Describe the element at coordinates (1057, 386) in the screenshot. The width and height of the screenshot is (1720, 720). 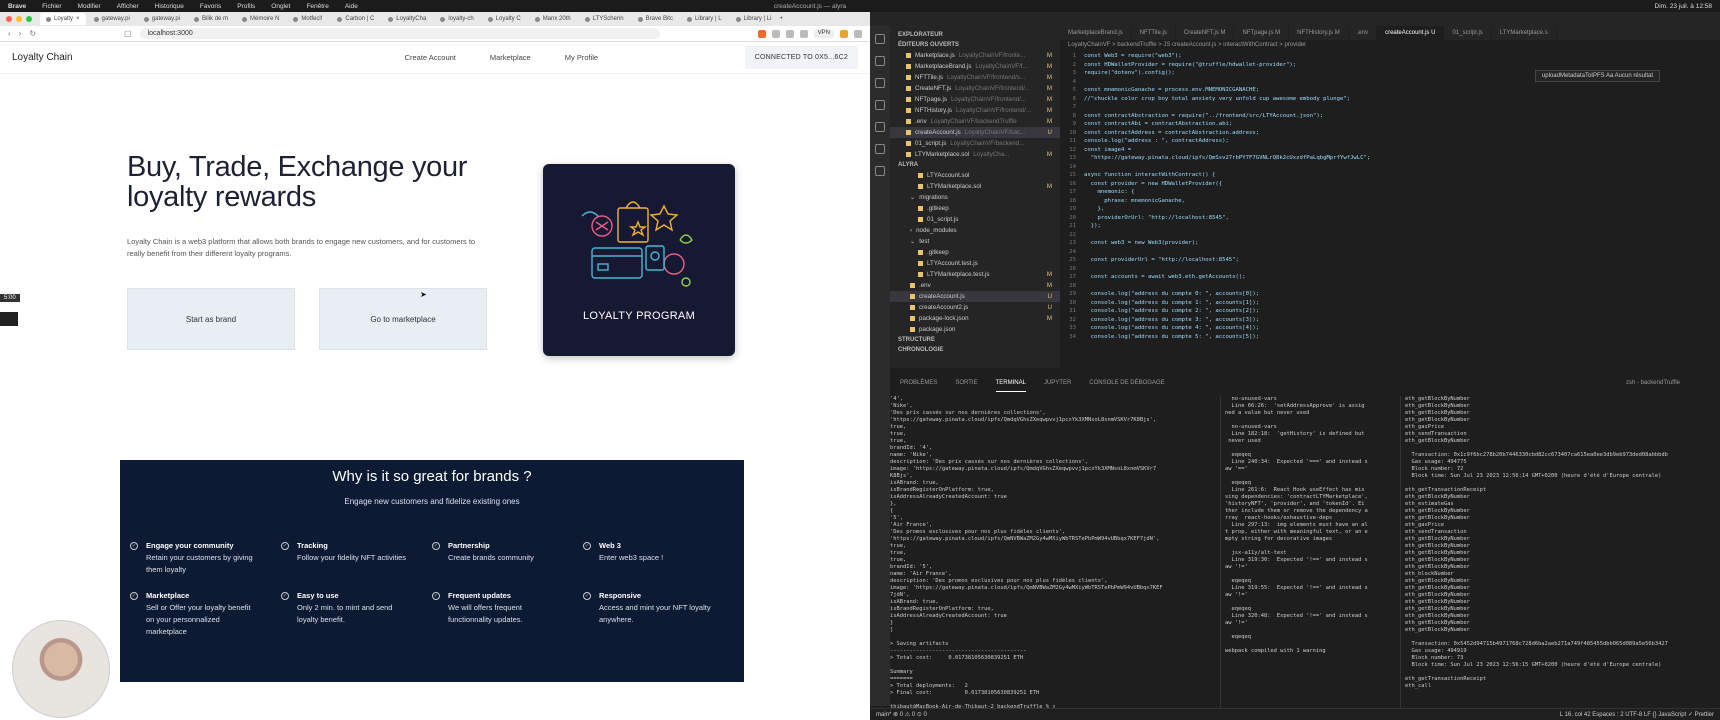
I see `panel-tab-jupyter: JUPYTER` at that location.